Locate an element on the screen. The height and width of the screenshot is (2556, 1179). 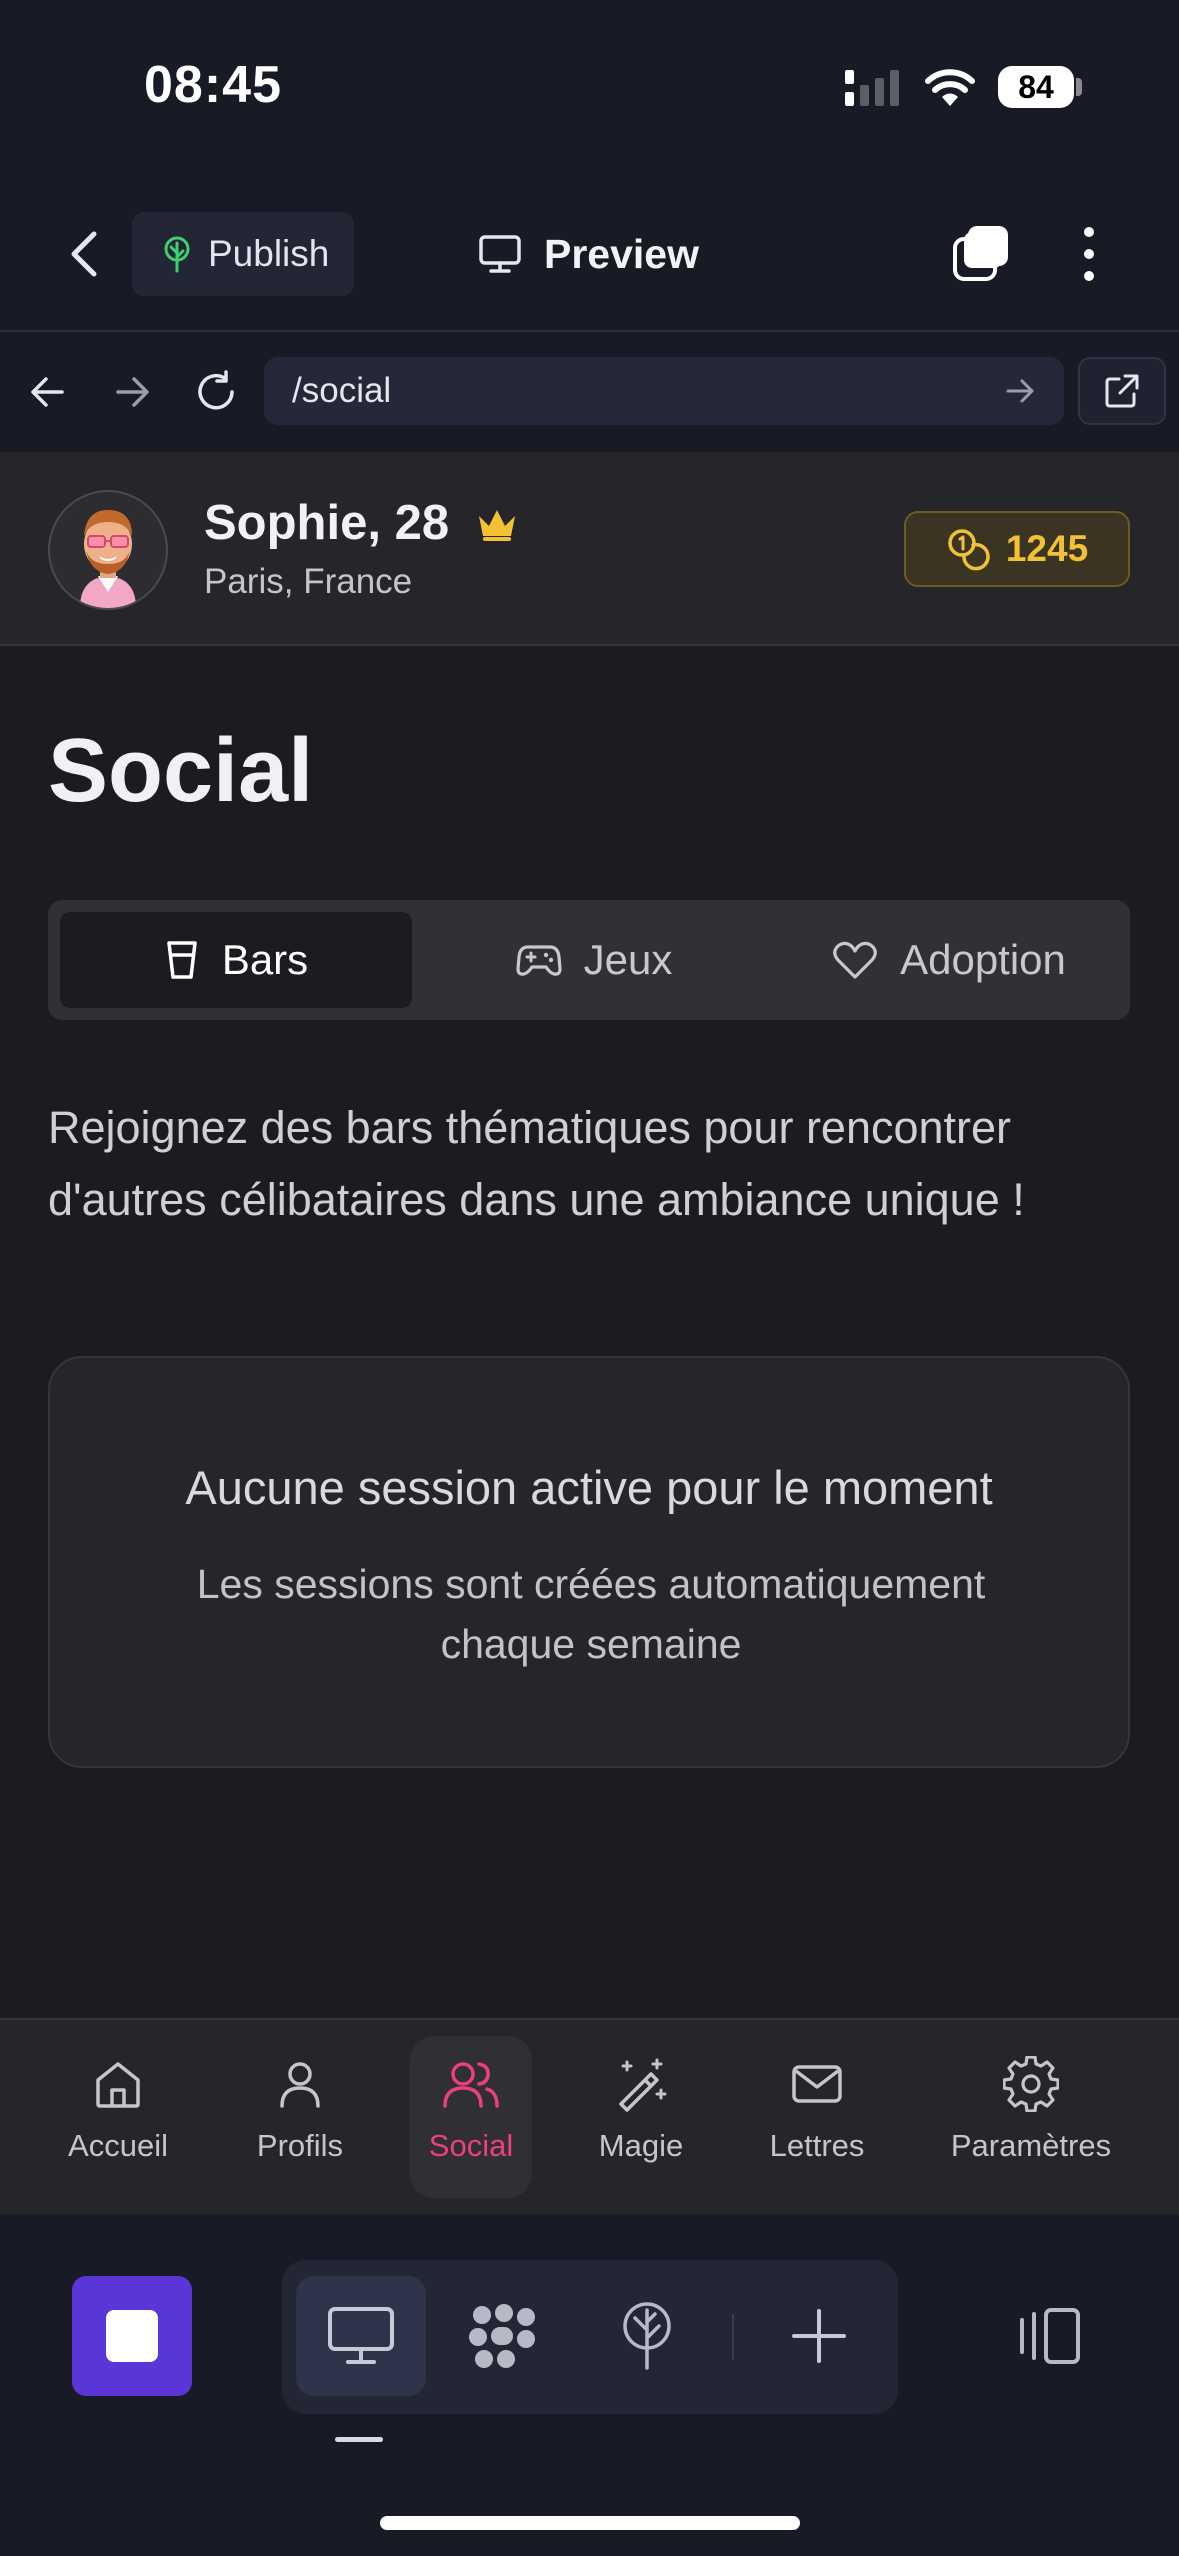
user-icon is located at coordinates (300, 2084).